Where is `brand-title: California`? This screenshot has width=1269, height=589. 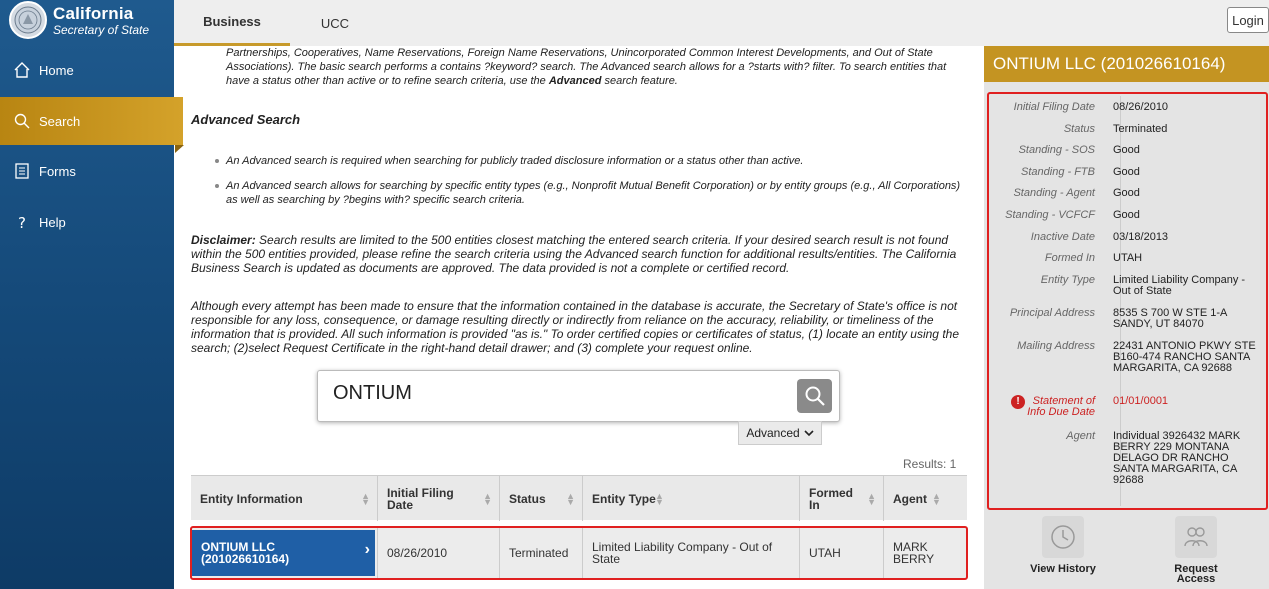
brand-title: California is located at coordinates (93, 13).